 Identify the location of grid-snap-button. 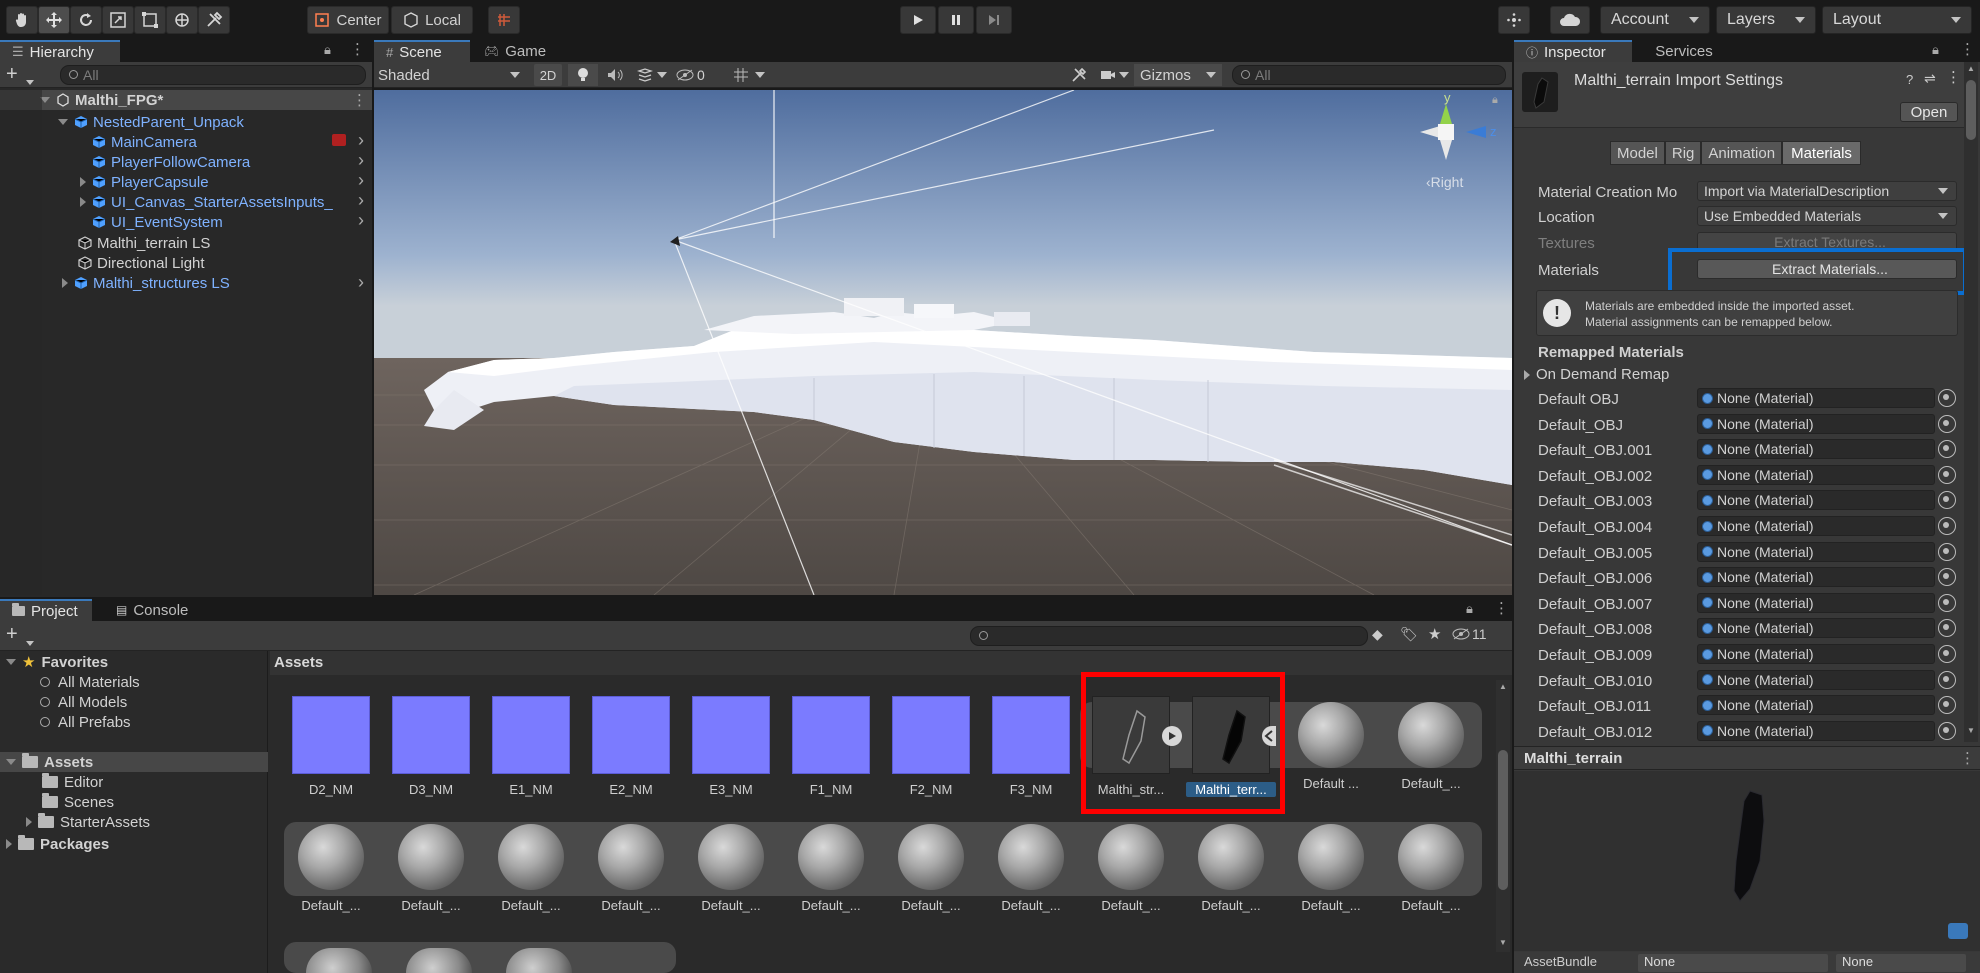
(504, 20).